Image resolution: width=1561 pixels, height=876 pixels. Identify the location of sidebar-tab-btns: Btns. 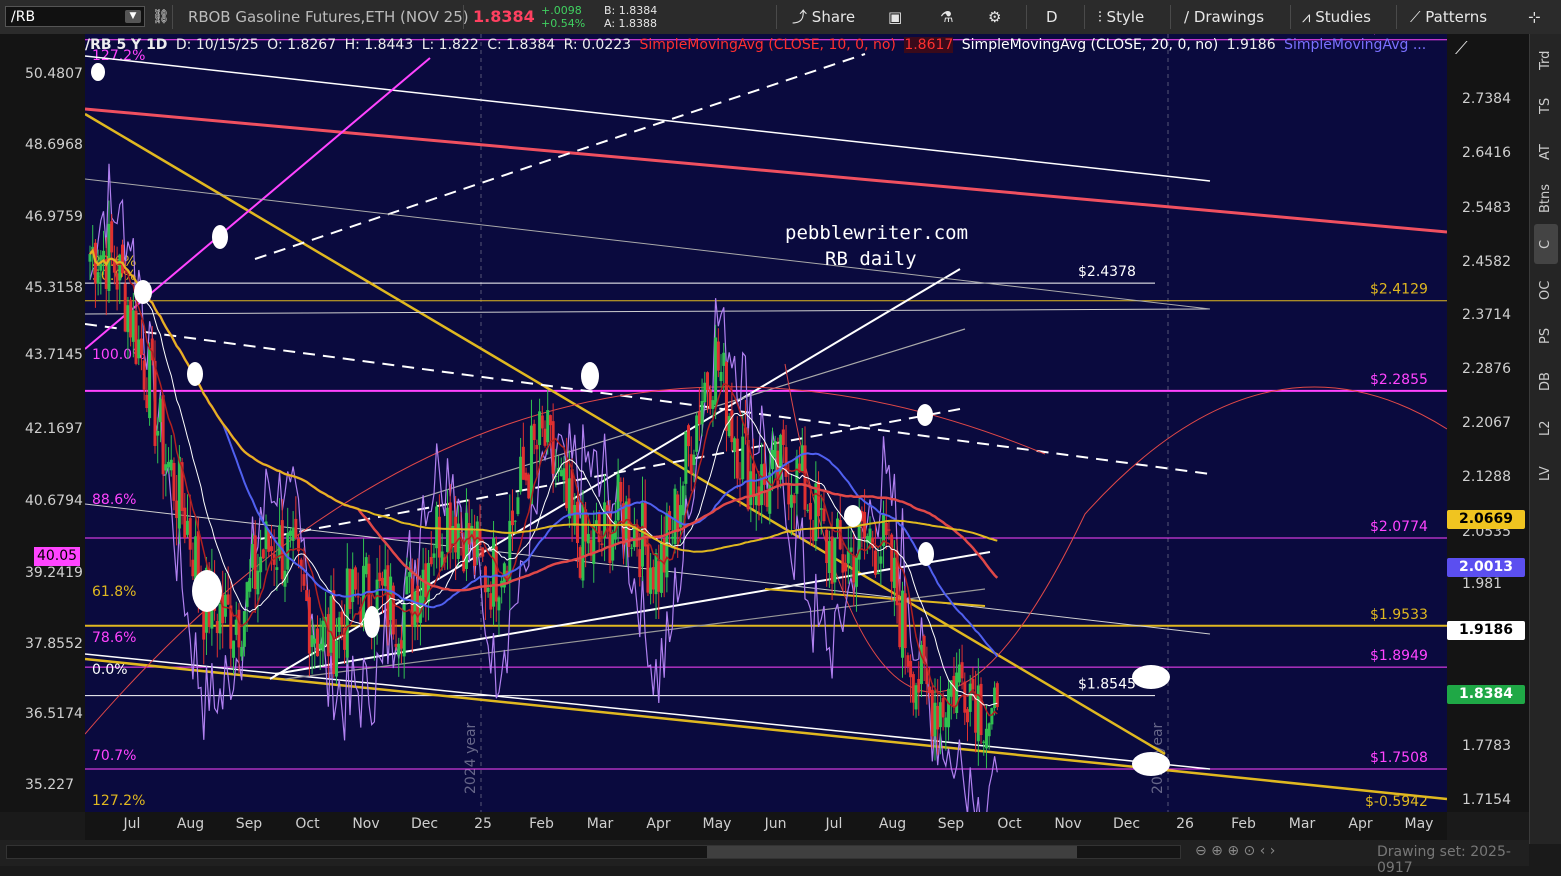
(1546, 198).